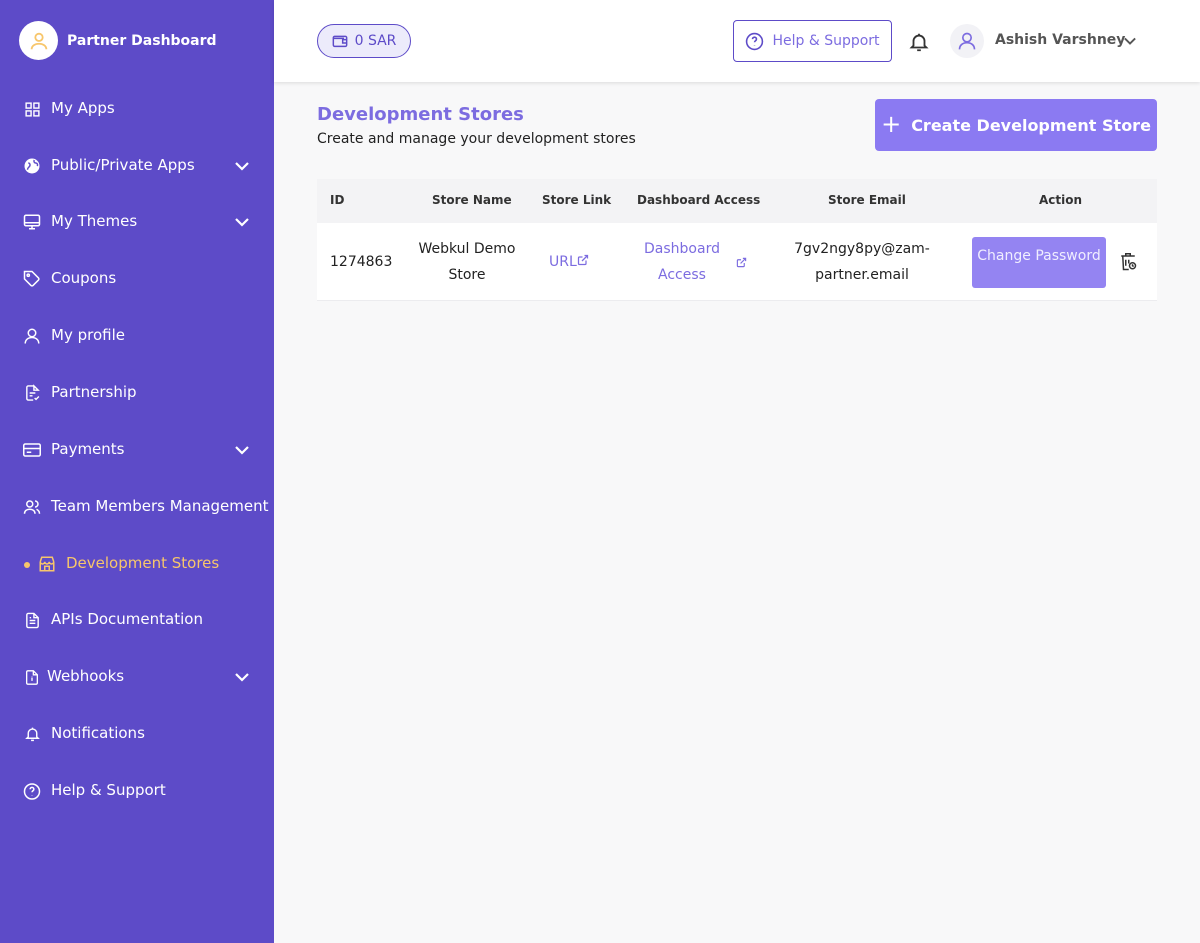 The width and height of the screenshot is (1200, 943). What do you see at coordinates (337, 200) in the screenshot?
I see `column-header-id: ID` at bounding box center [337, 200].